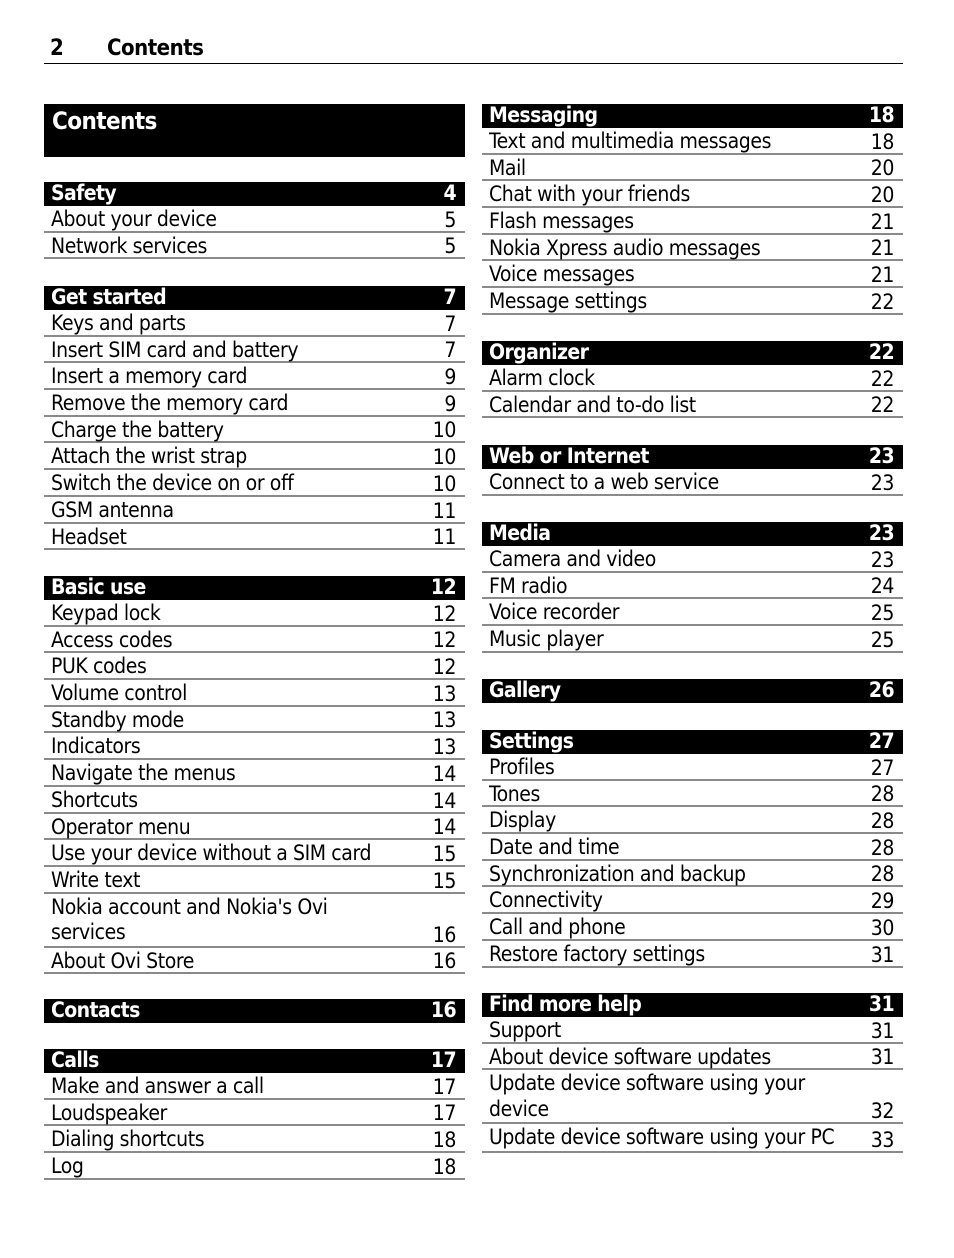  Describe the element at coordinates (254, 193) in the screenshot. I see `toc-section-heading: Safety 4` at that location.